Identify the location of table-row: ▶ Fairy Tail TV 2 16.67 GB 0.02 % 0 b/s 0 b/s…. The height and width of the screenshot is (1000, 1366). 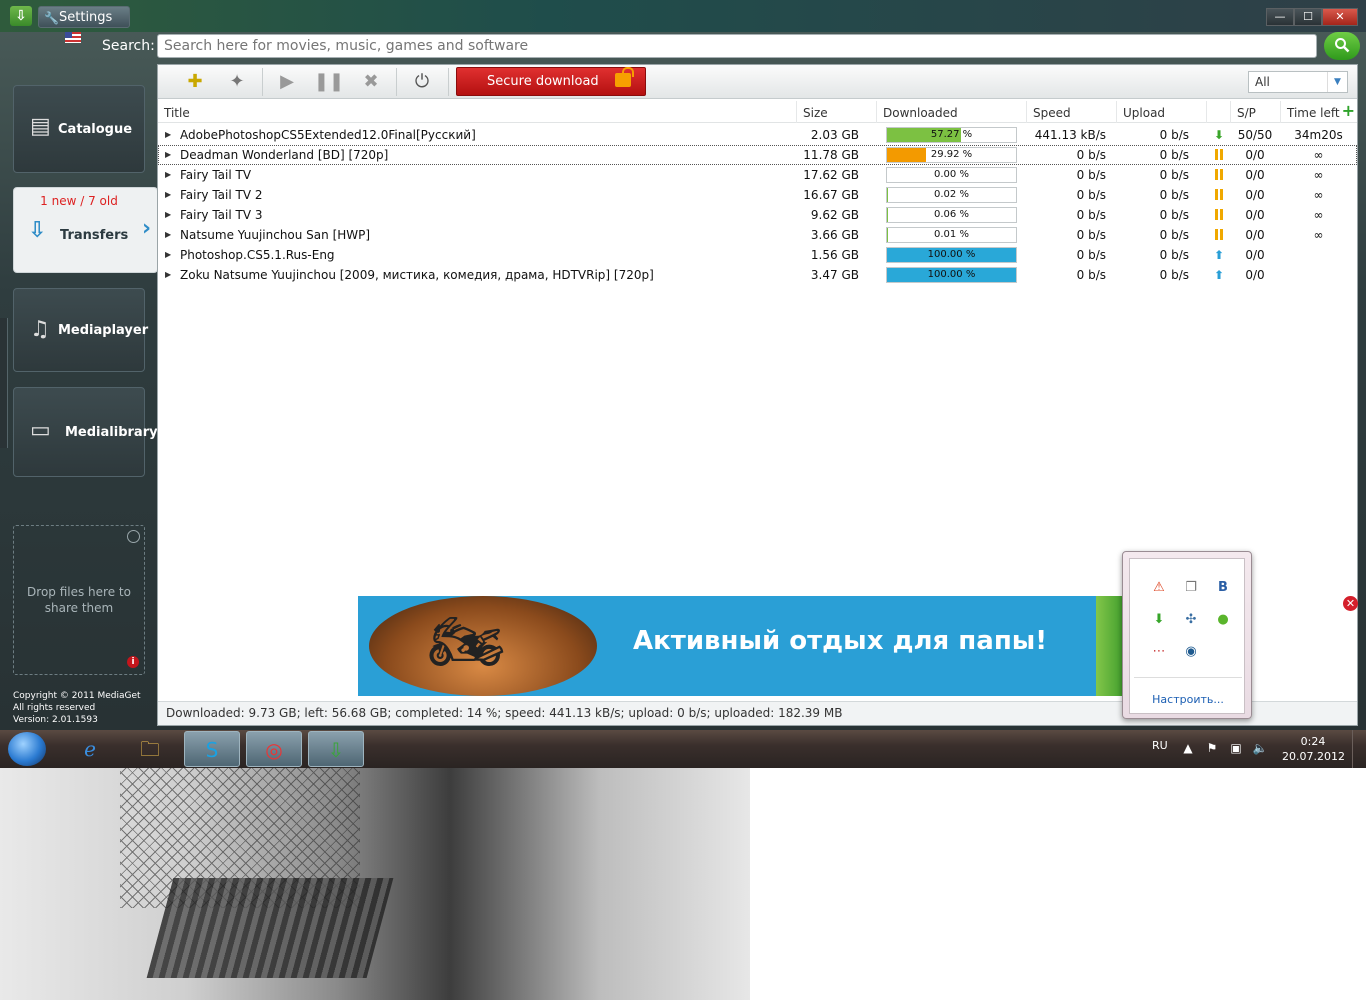
(757, 195).